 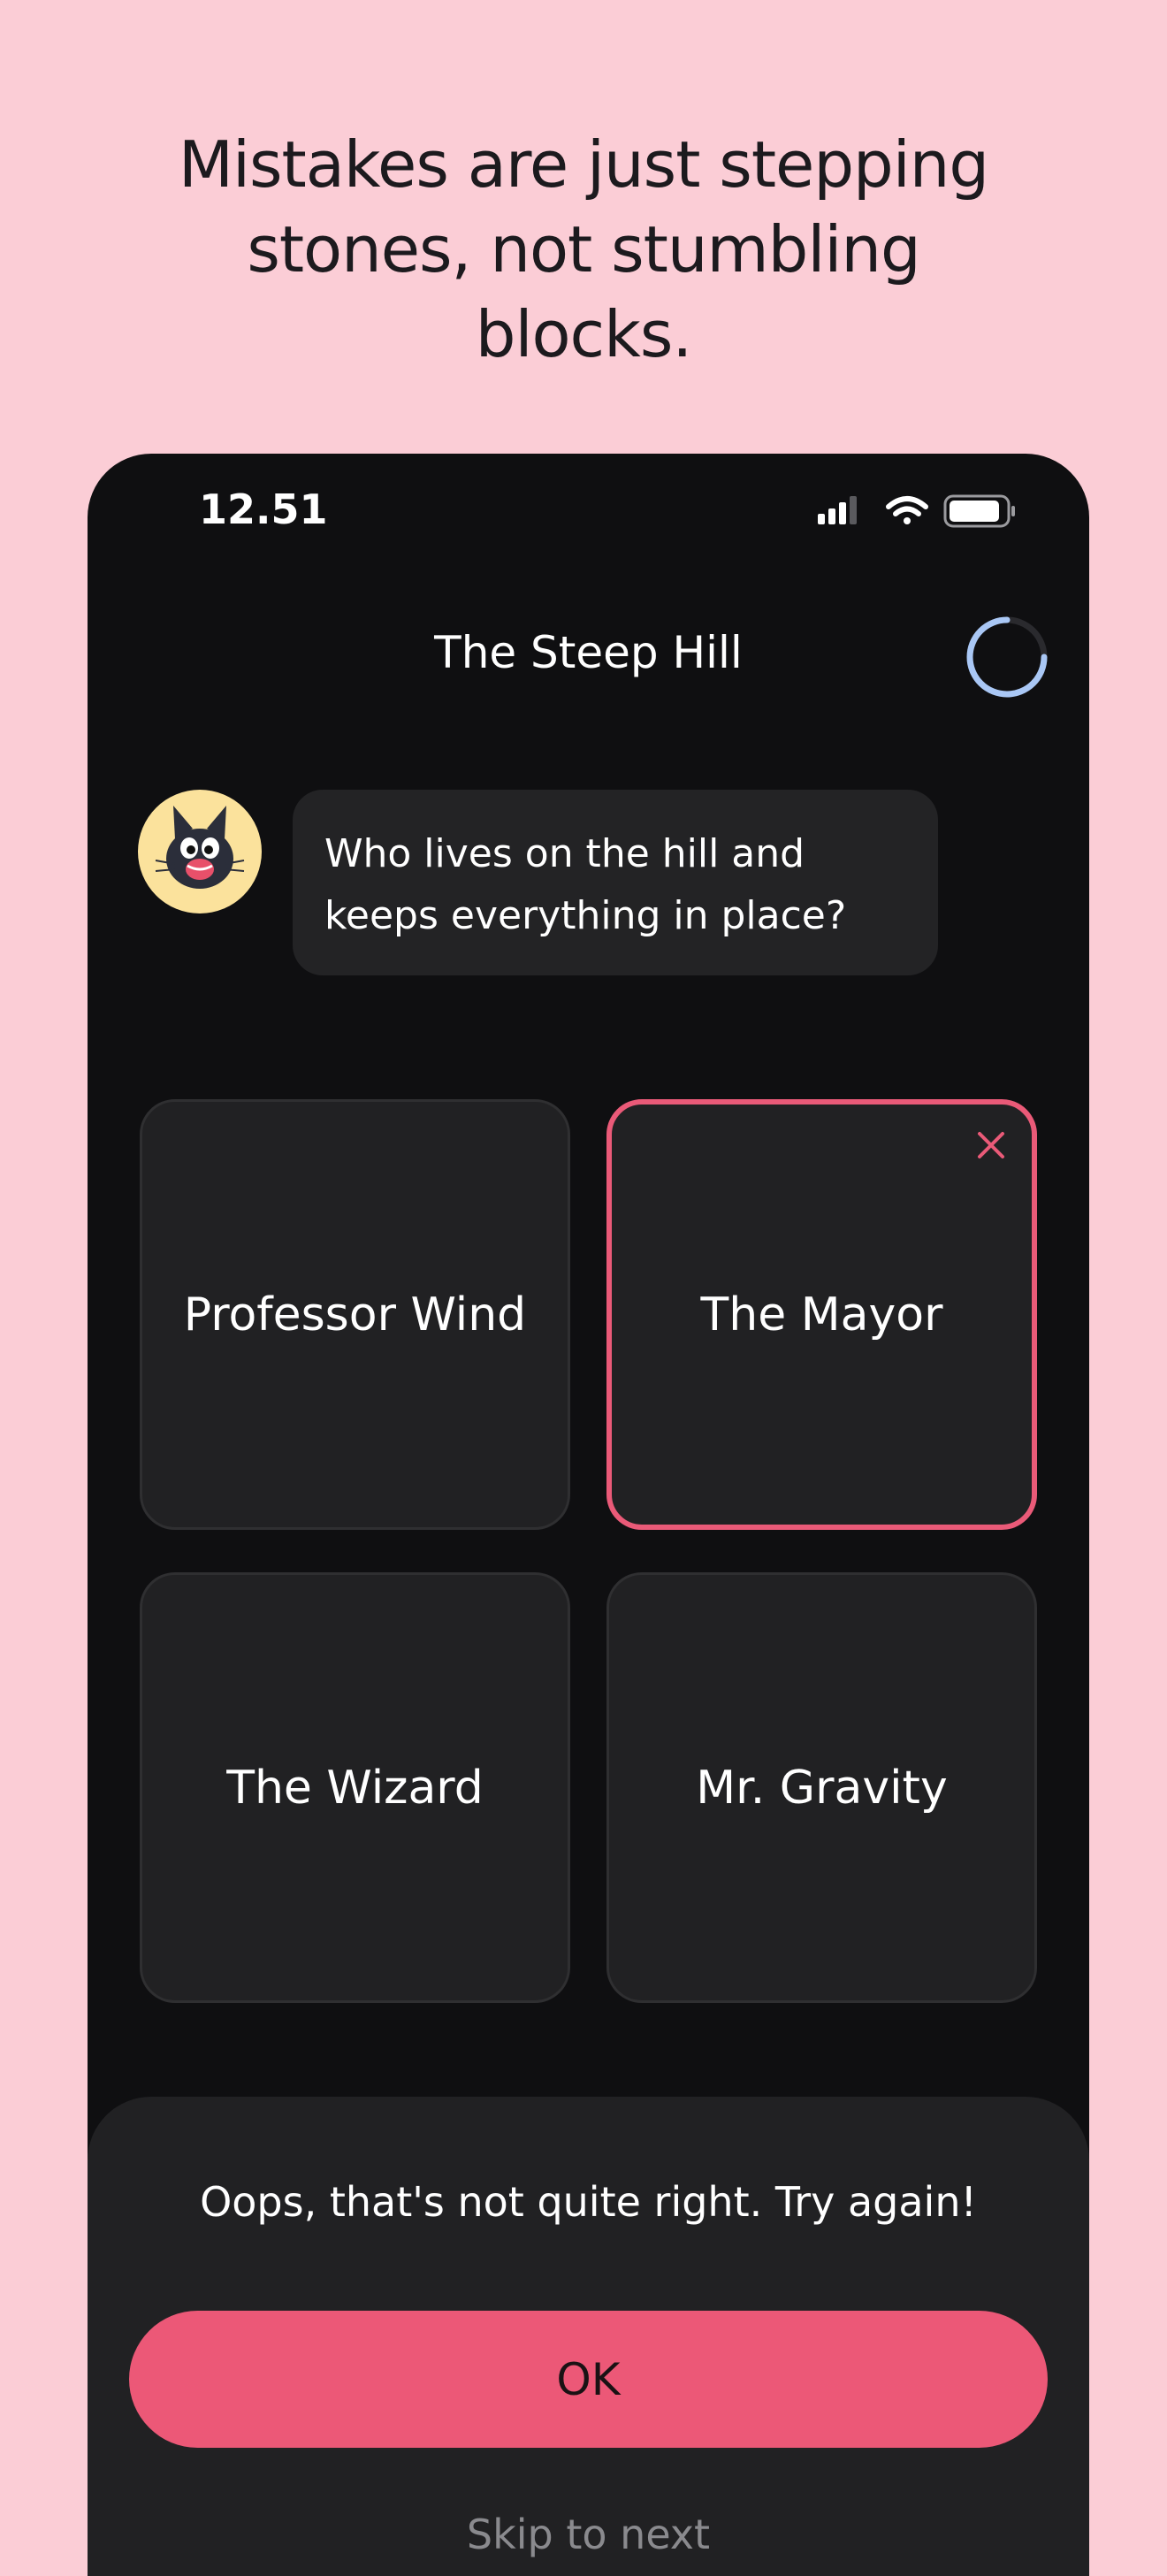 I want to click on close-icon, so click(x=991, y=1145).